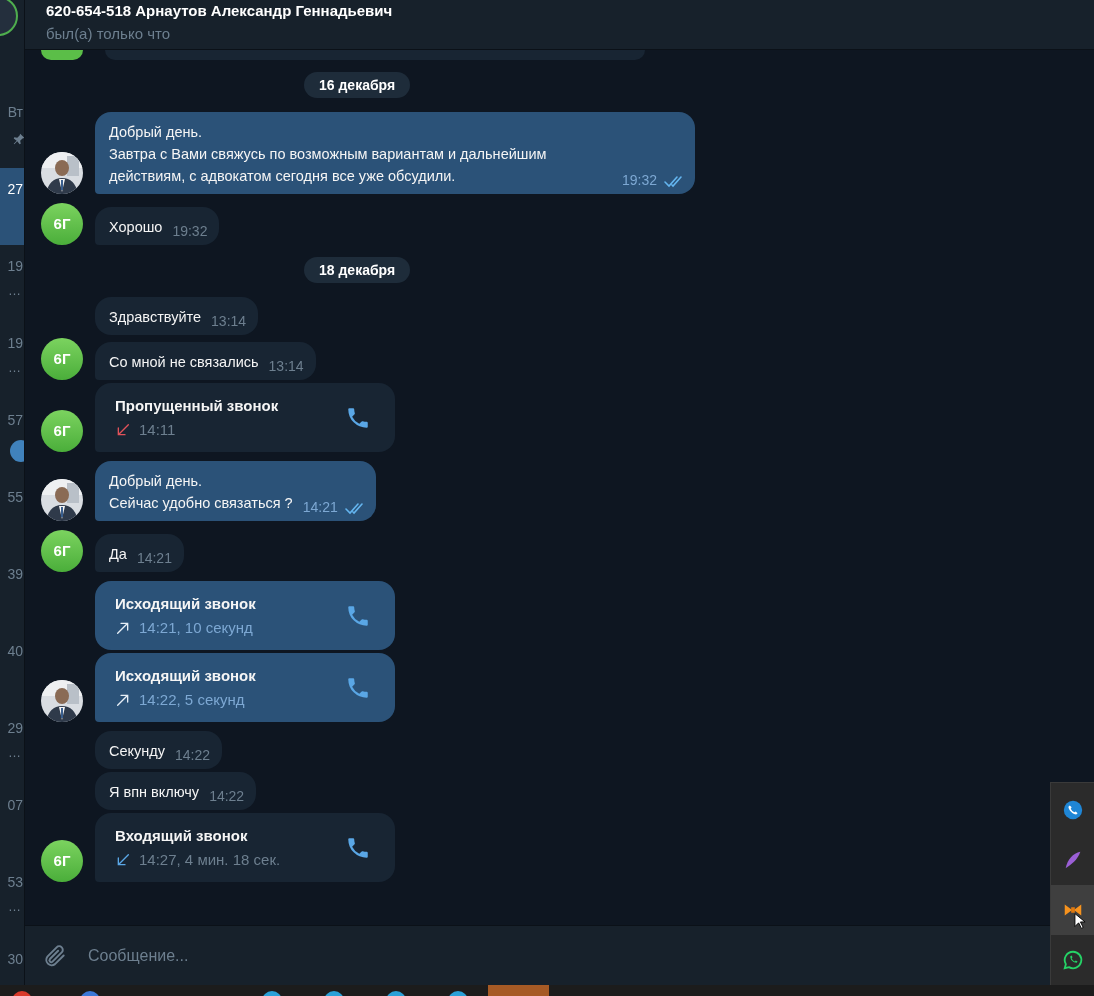 This screenshot has height=996, width=1094. Describe the element at coordinates (1072, 910) in the screenshot. I see `tray-item` at that location.